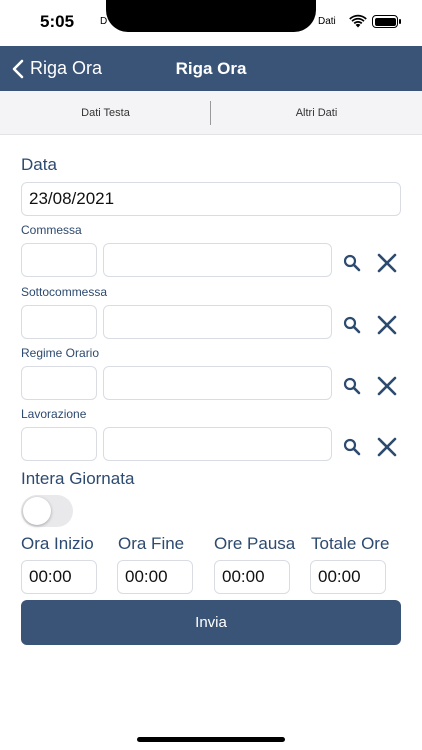 This screenshot has width=422, height=750. What do you see at coordinates (350, 543) in the screenshot?
I see `totale-ore-label: Totale Ore` at bounding box center [350, 543].